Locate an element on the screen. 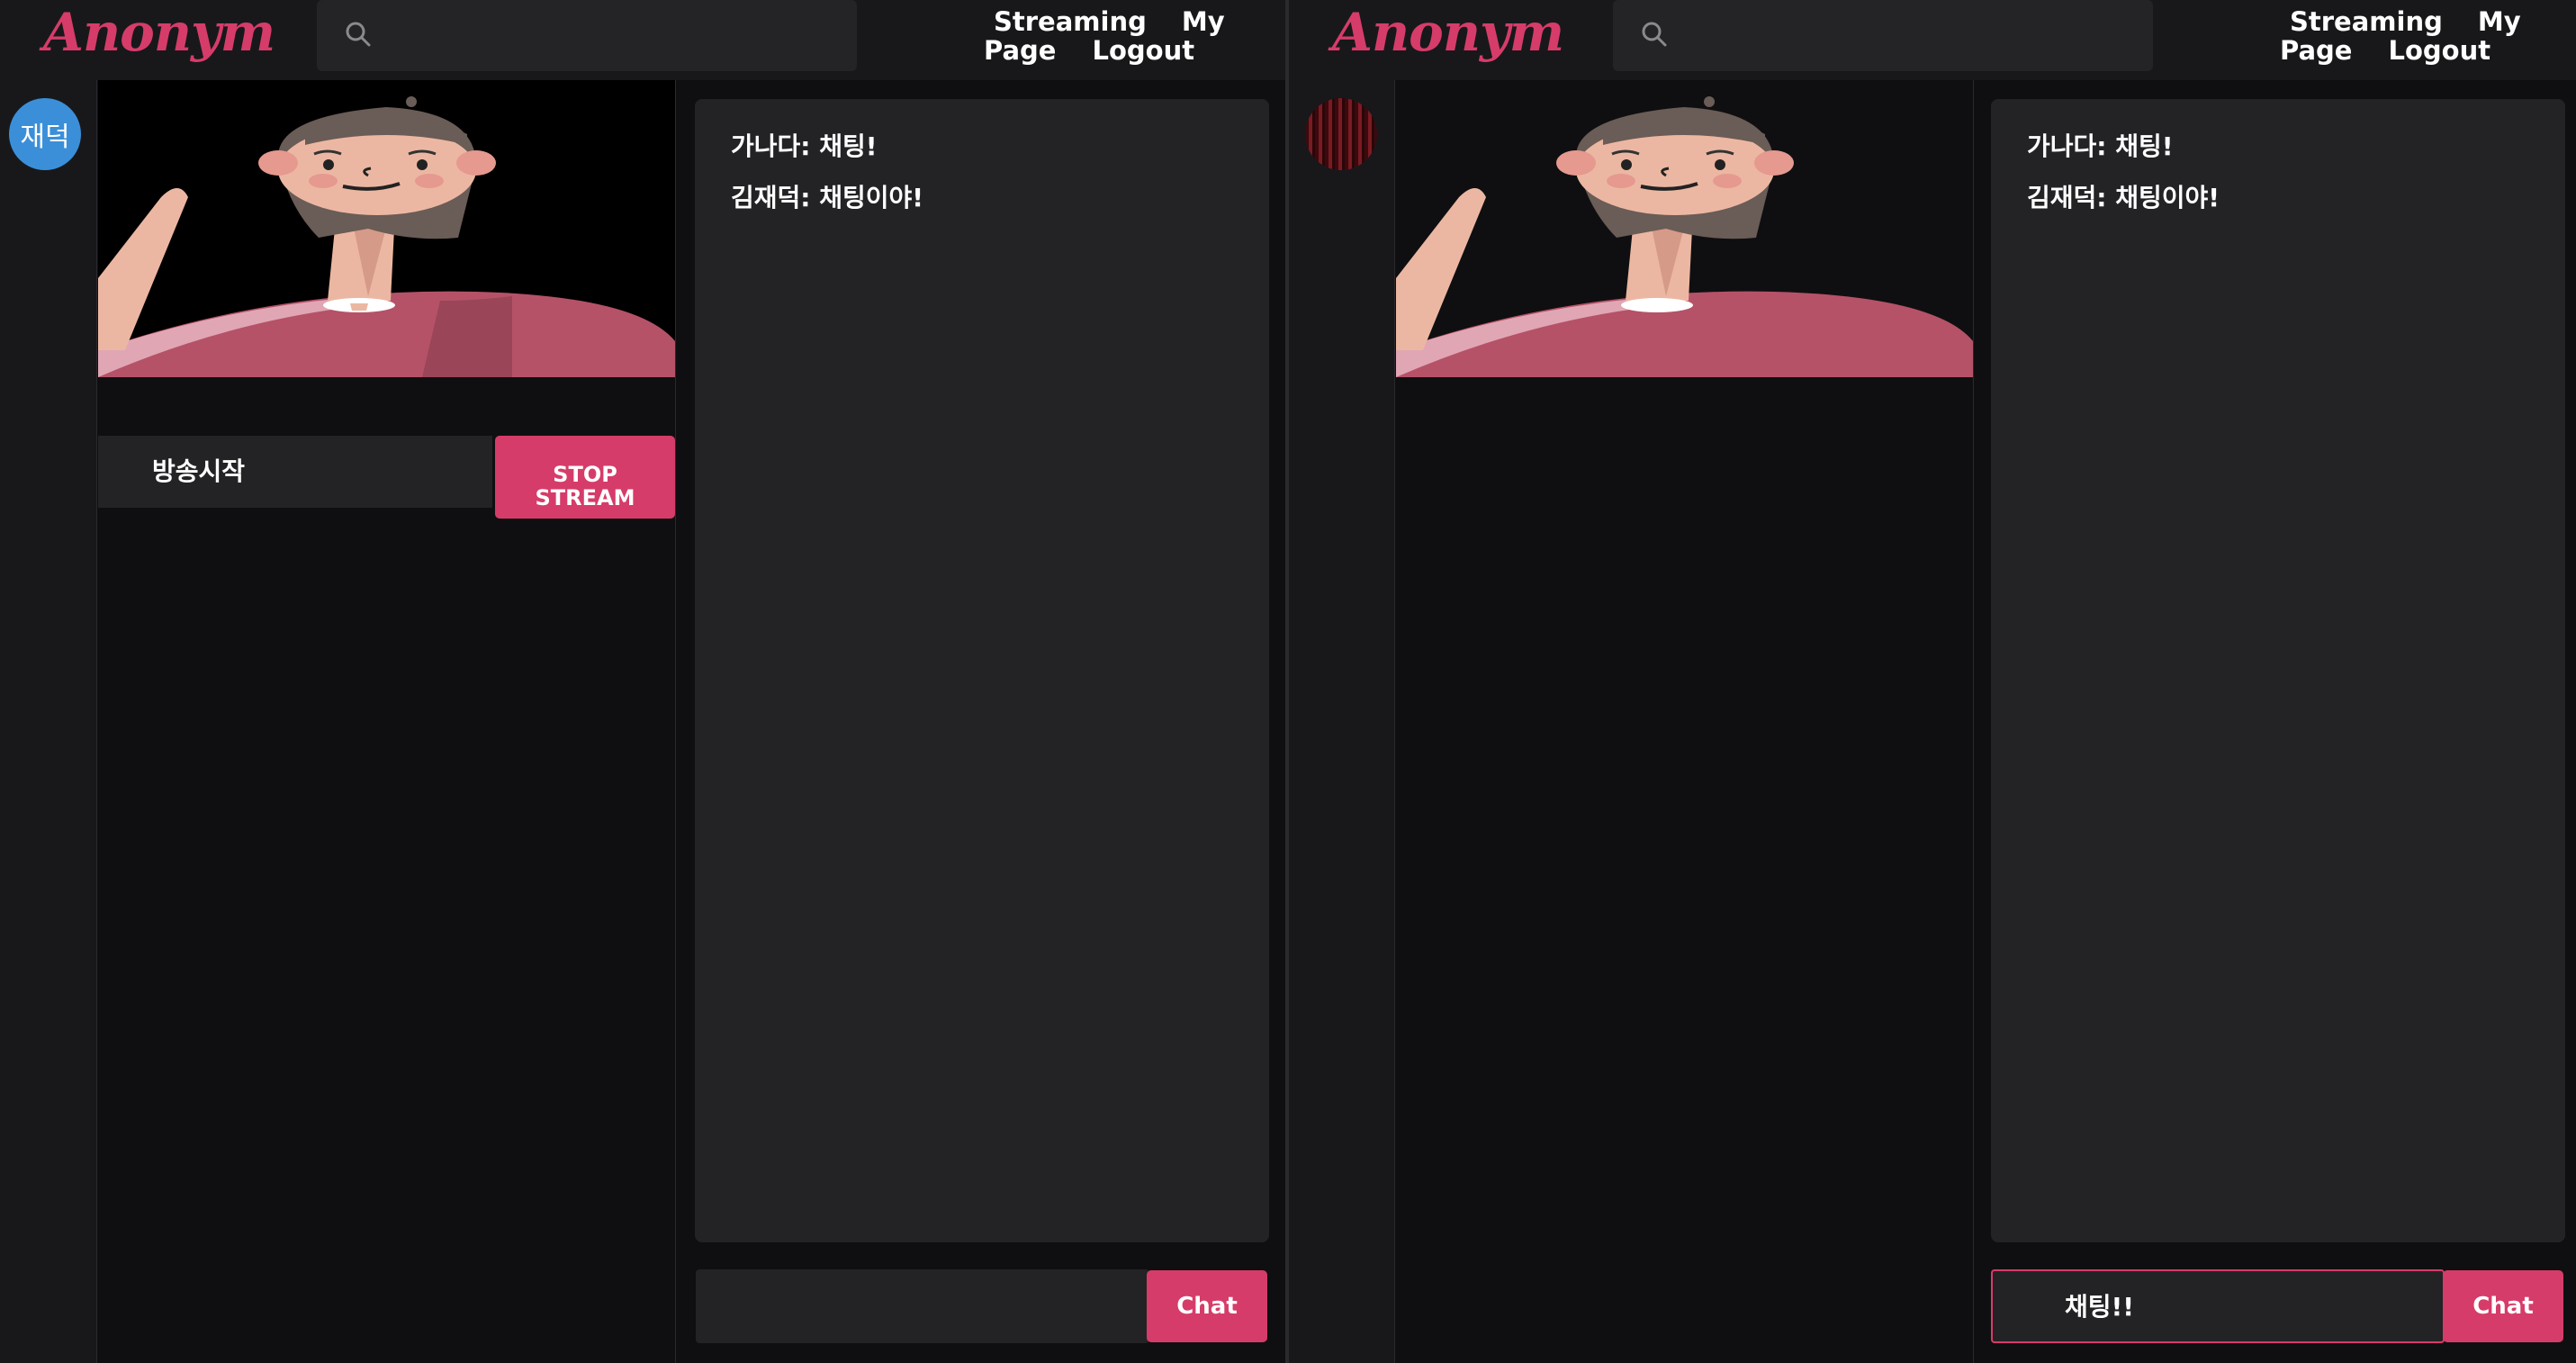 Image resolution: width=2576 pixels, height=1363 pixels. sidebar-rail: 재덕 is located at coordinates (48, 721).